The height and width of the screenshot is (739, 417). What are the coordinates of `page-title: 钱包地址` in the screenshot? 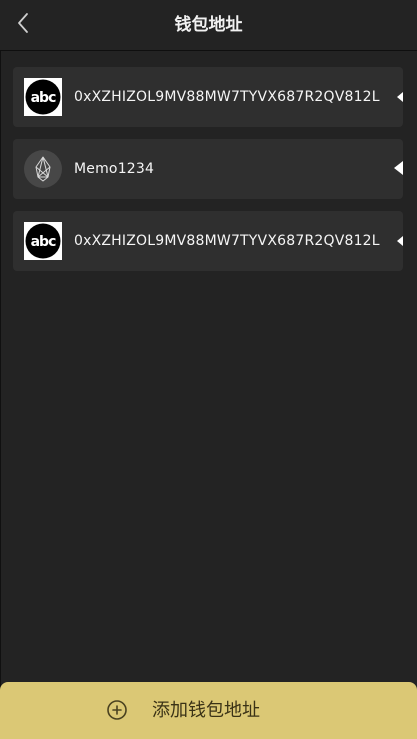 It's located at (208, 25).